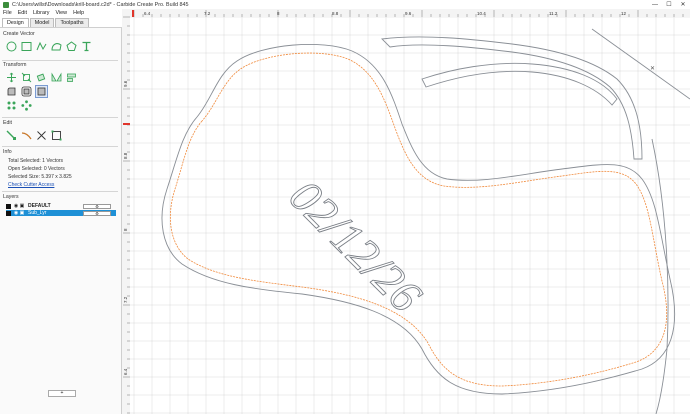 The height and width of the screenshot is (414, 690). What do you see at coordinates (71, 77) in the screenshot?
I see `align-icon` at bounding box center [71, 77].